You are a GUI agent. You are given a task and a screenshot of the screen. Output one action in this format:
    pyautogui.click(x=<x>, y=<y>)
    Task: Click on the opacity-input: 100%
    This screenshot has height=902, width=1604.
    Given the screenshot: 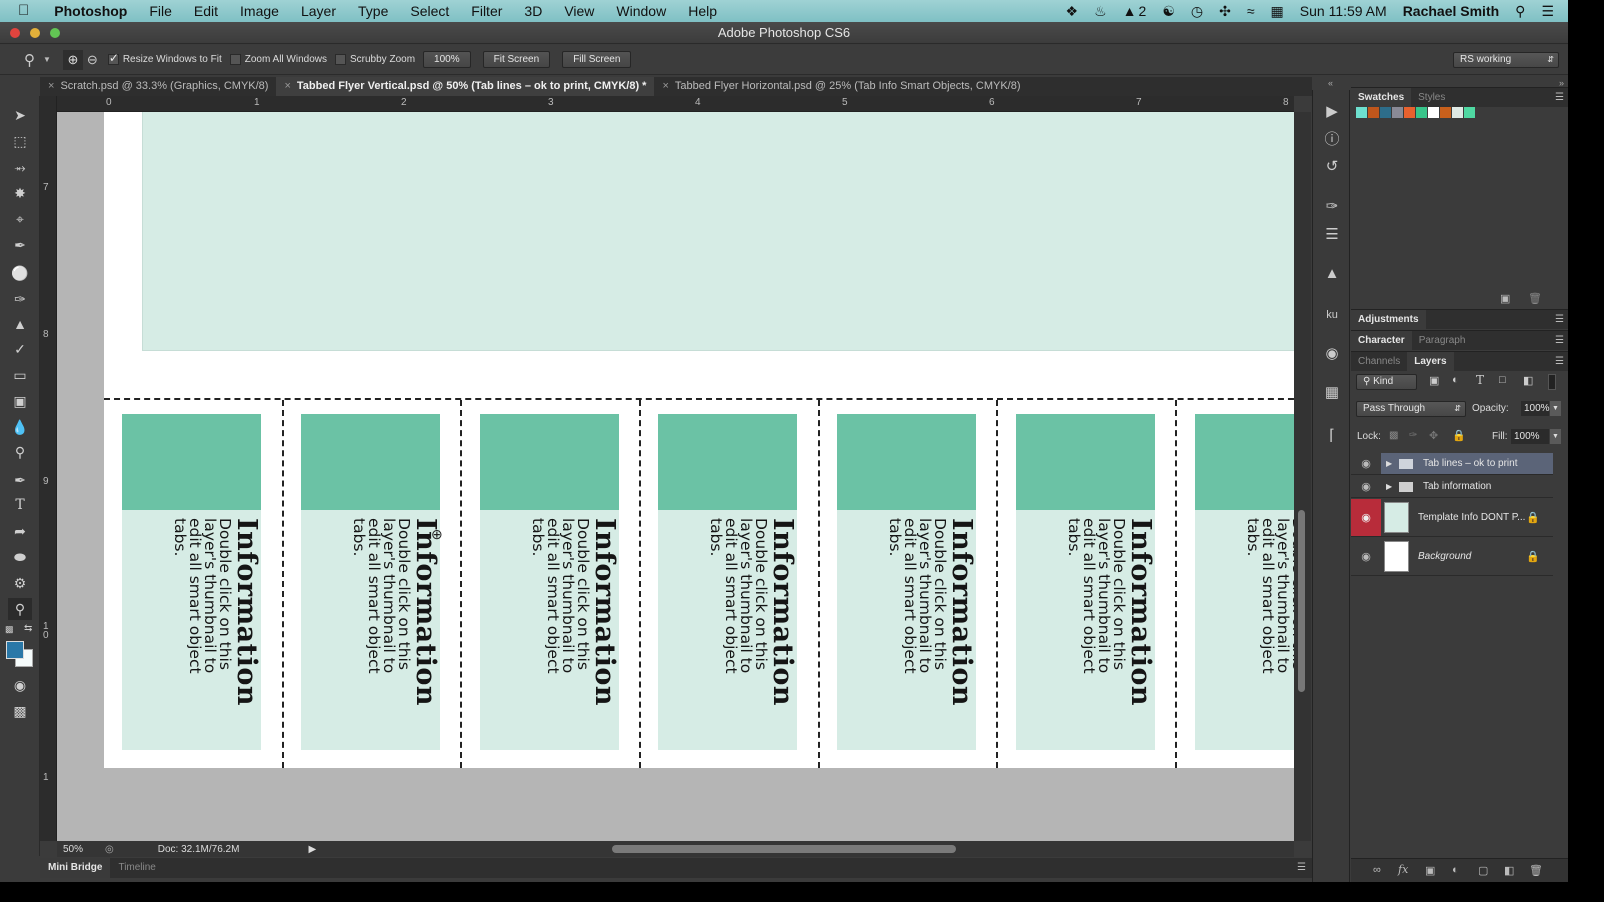 What is the action you would take?
    pyautogui.click(x=1535, y=408)
    